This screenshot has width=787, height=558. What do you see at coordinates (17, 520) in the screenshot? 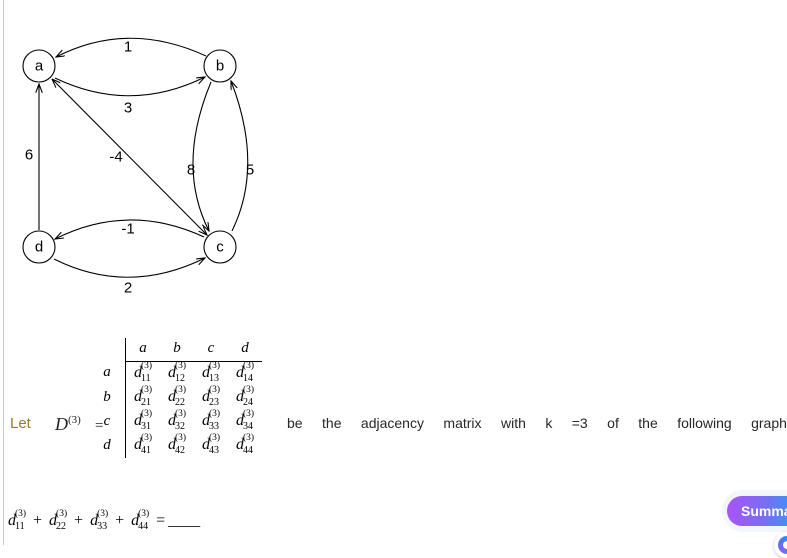
I see `trace-term-11: d(3)1100` at bounding box center [17, 520].